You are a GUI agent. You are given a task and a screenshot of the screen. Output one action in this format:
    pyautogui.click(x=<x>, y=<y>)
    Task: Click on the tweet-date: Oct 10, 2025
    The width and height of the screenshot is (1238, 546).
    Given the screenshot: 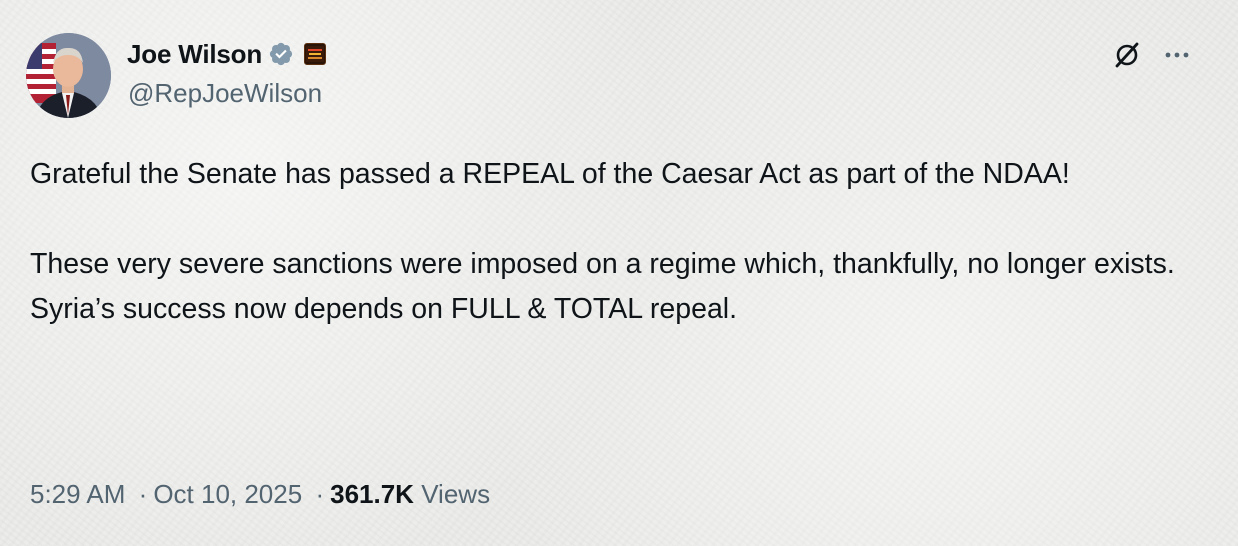 What is the action you would take?
    pyautogui.click(x=227, y=494)
    